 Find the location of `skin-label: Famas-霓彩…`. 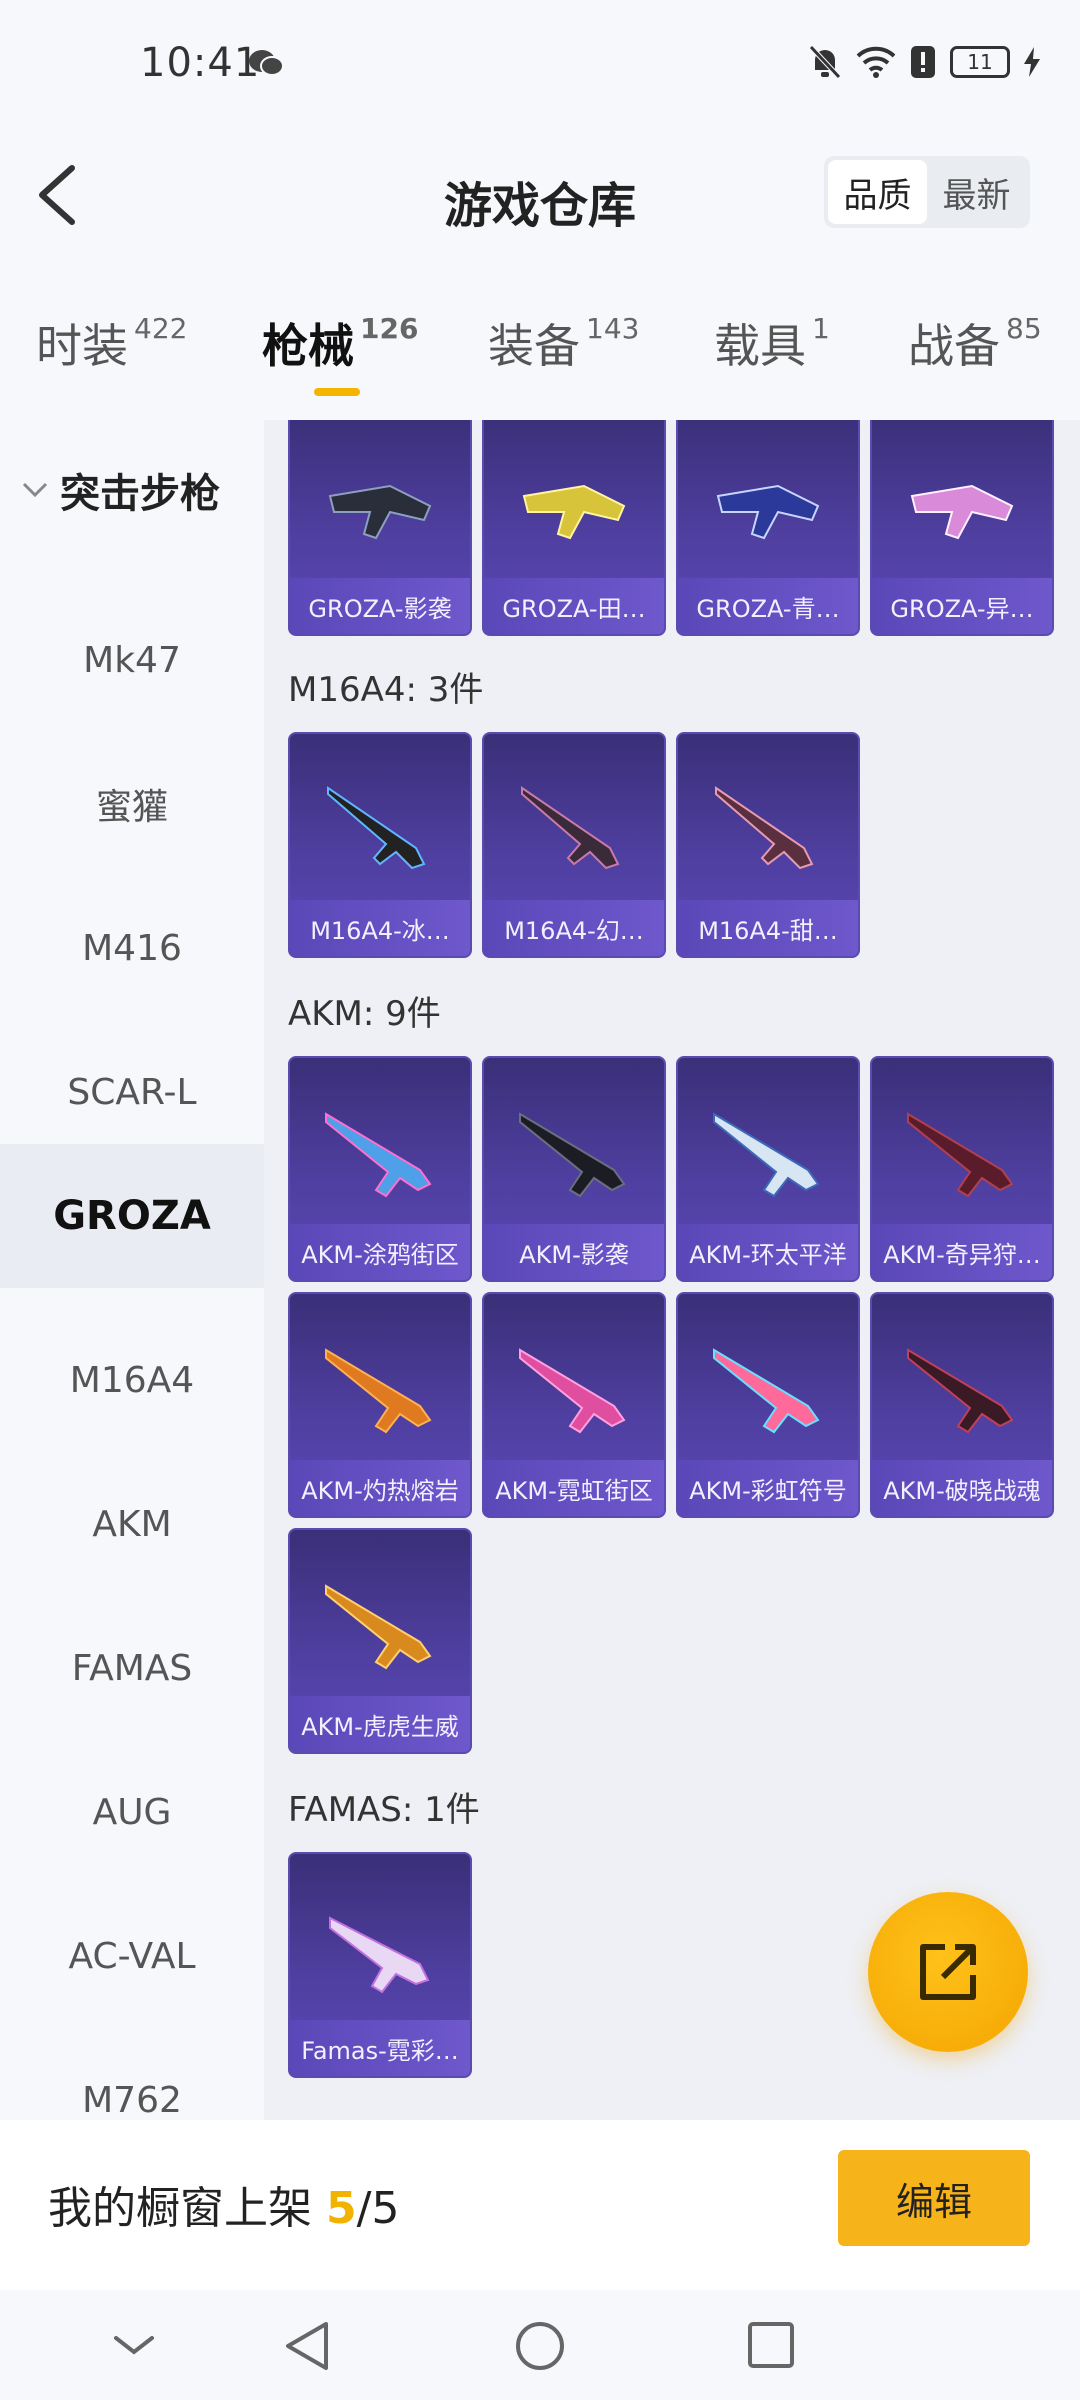

skin-label: Famas-霓彩… is located at coordinates (380, 2048).